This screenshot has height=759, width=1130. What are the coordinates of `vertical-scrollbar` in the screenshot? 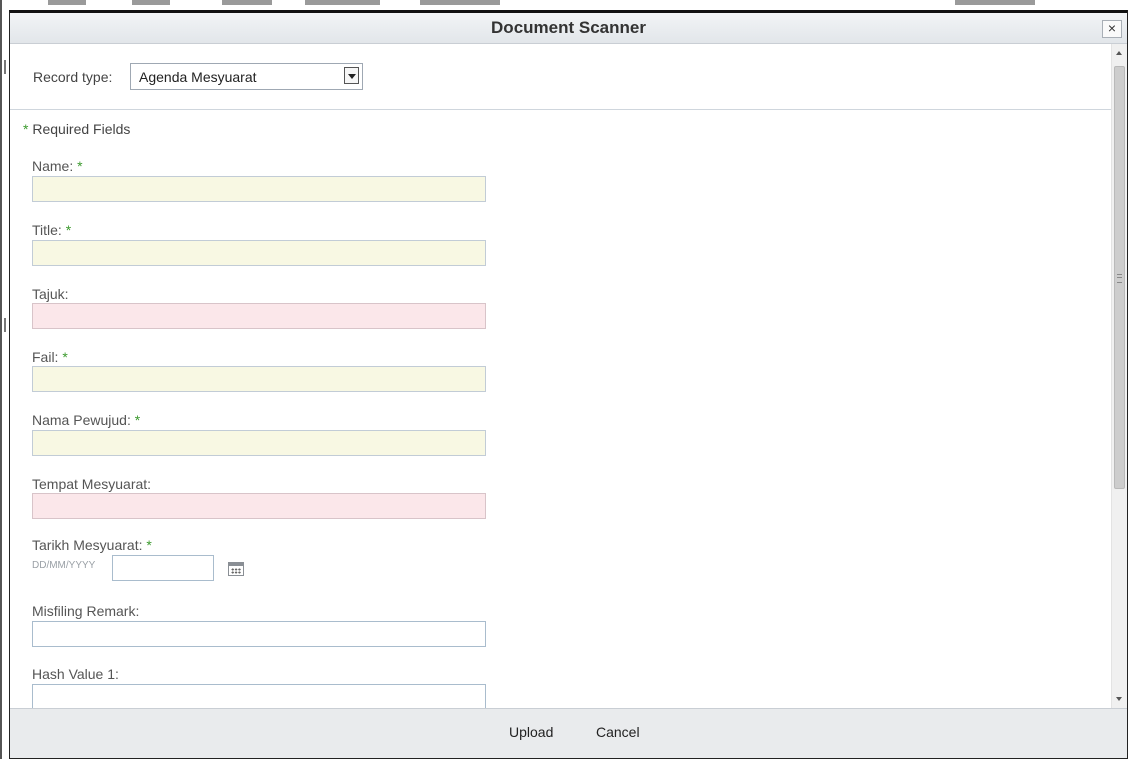 It's located at (1119, 376).